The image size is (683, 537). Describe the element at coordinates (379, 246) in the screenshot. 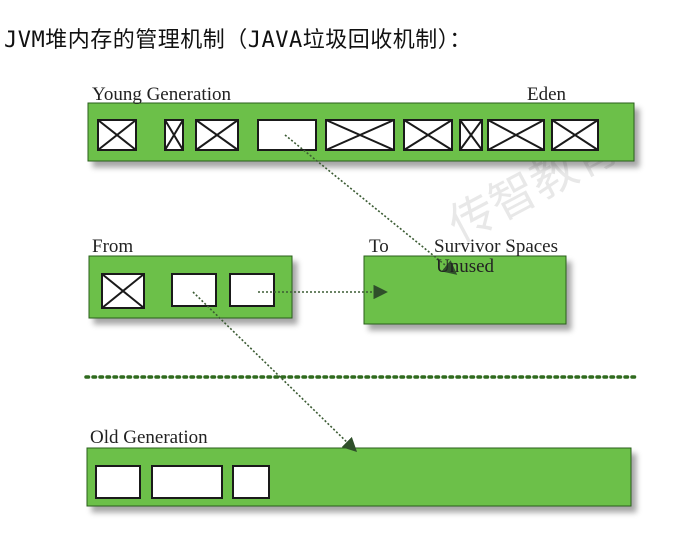

I see `to-label: To` at that location.